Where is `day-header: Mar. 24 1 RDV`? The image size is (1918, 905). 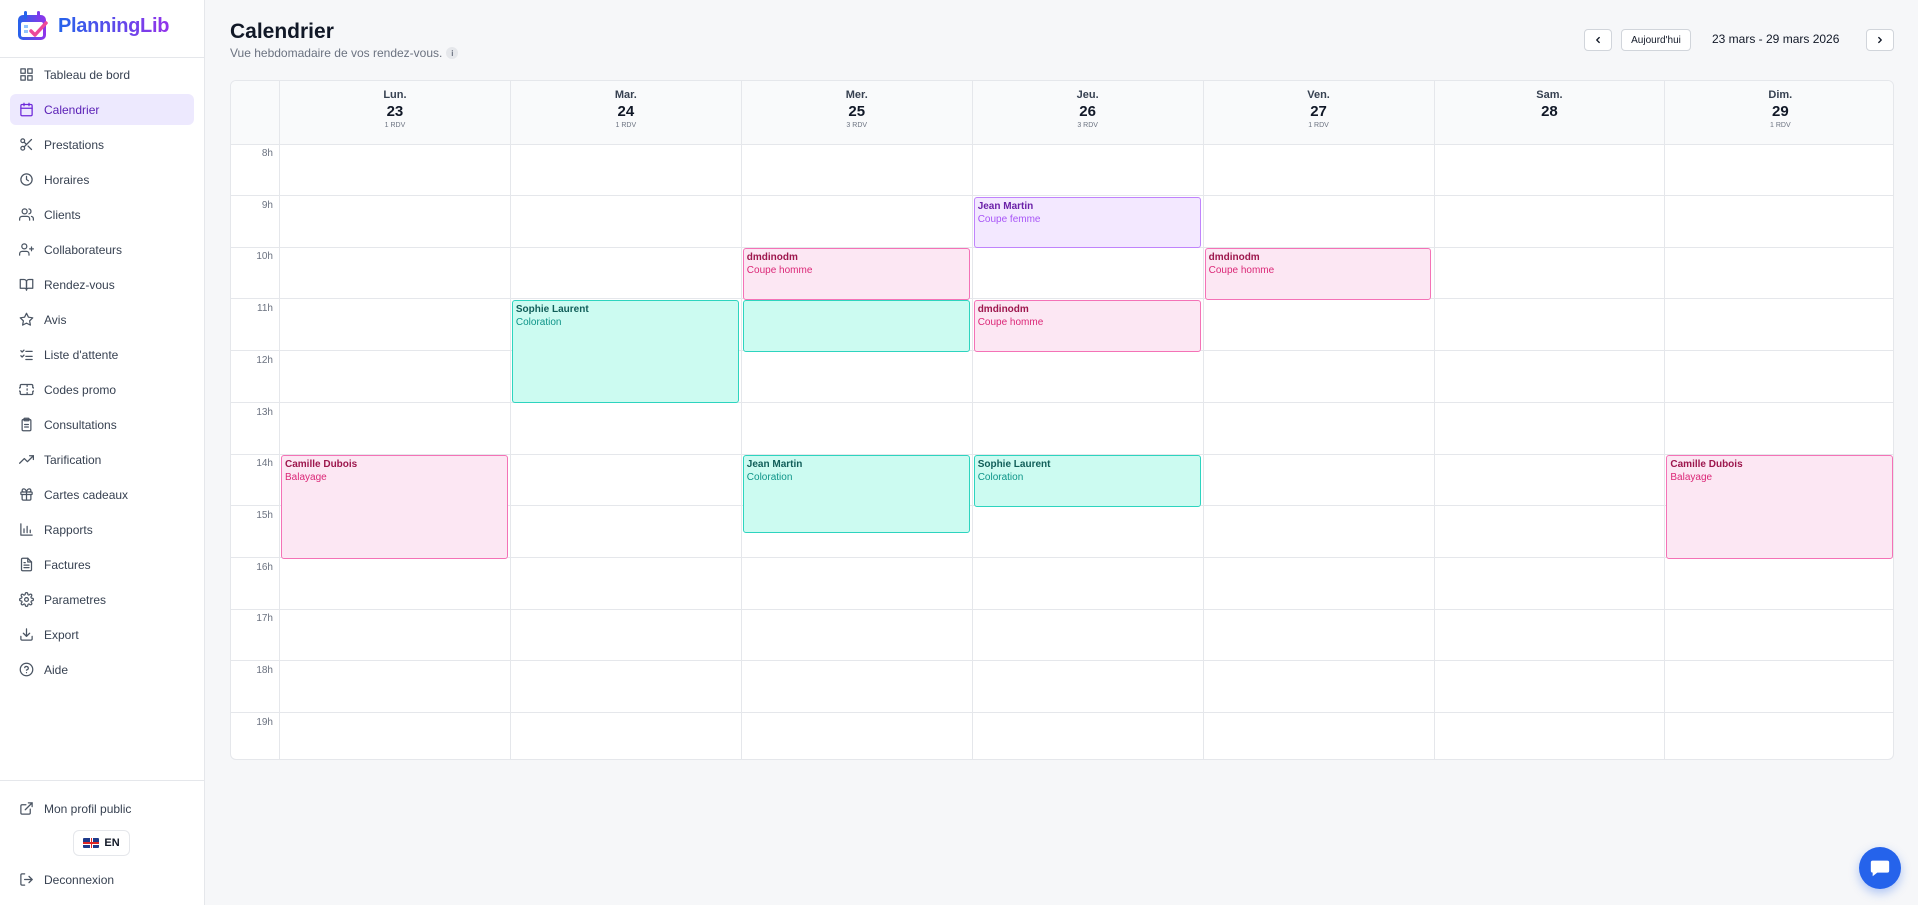 day-header: Mar. 24 1 RDV is located at coordinates (625, 113).